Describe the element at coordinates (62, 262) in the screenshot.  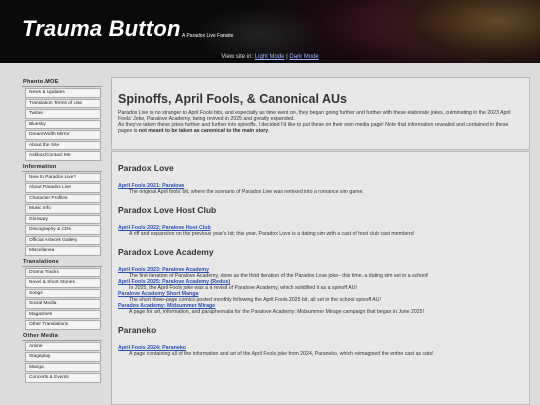
I see `sidebar-section-title: Translations` at that location.